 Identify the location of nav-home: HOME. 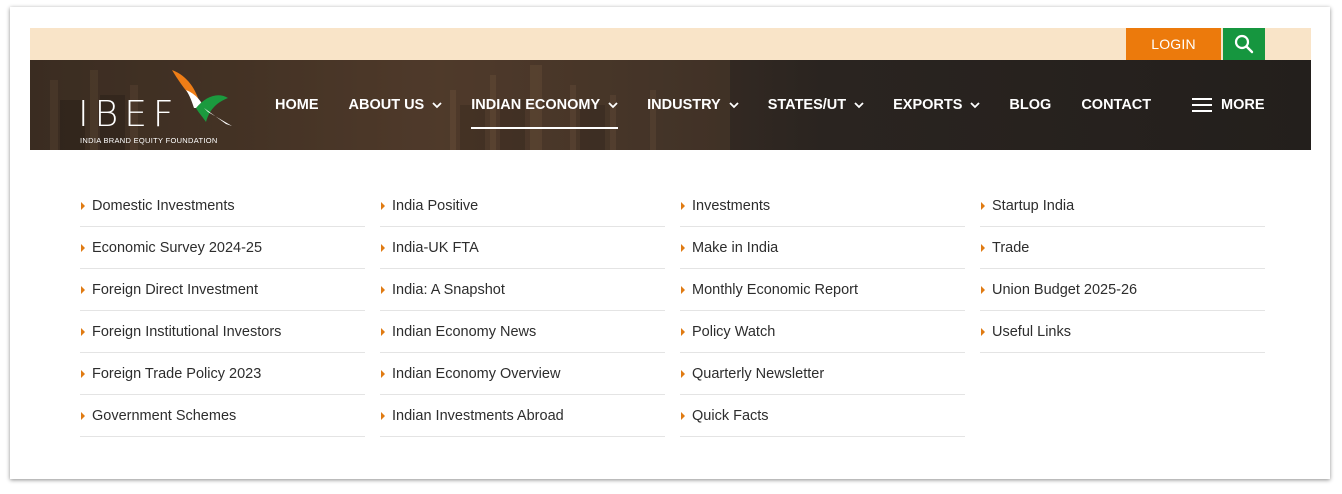
(297, 105).